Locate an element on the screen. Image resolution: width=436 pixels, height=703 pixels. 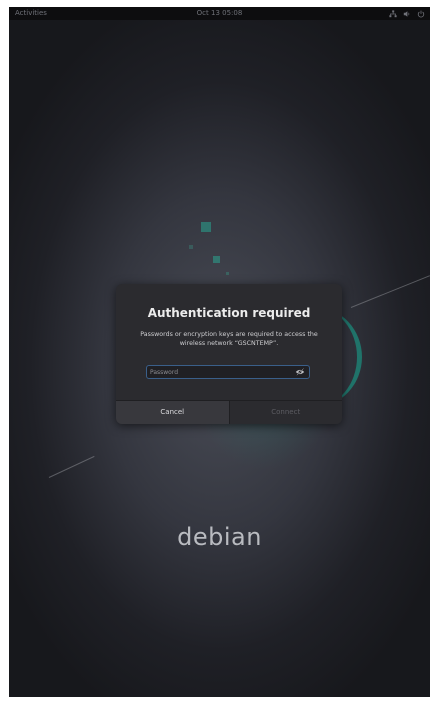
password-field is located at coordinates (228, 372).